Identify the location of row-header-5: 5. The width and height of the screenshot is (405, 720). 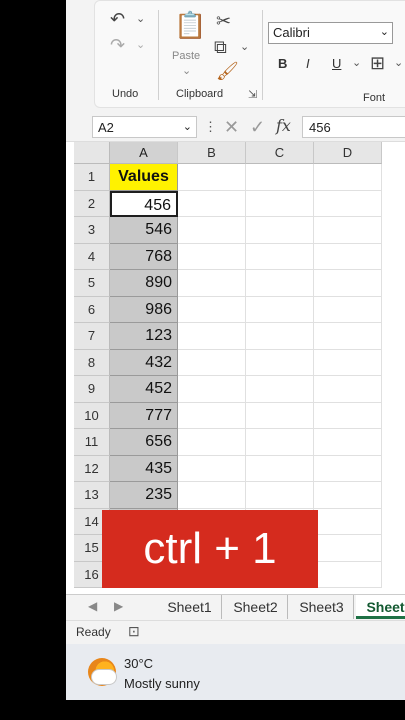
(92, 283).